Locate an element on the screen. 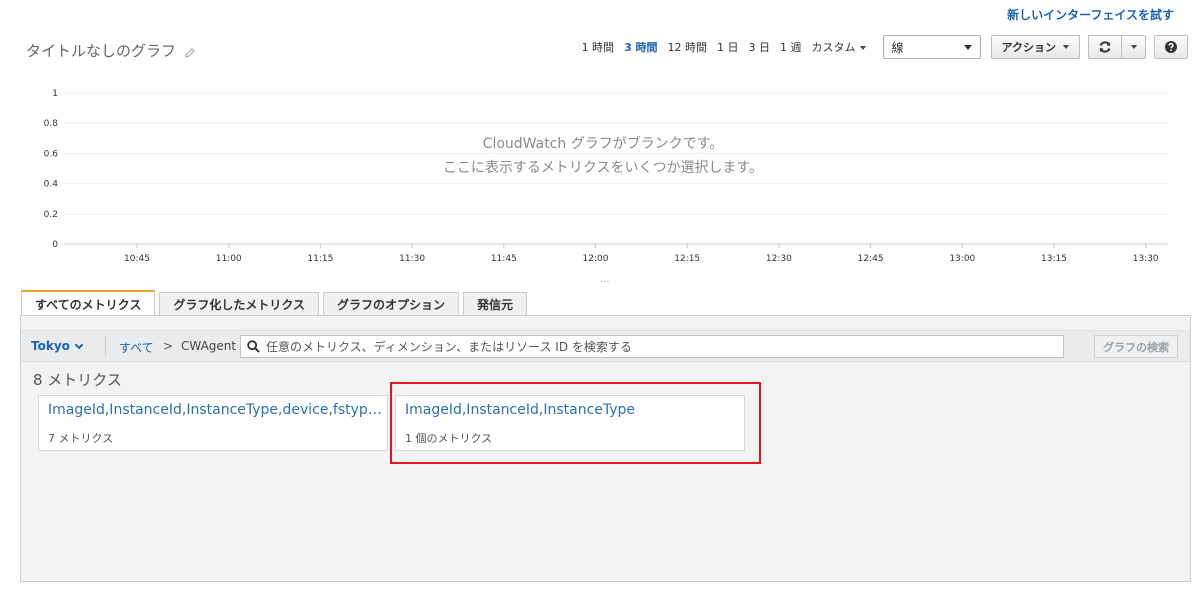 This screenshot has height=589, width=1200. range-custom: カスタム is located at coordinates (839, 47).